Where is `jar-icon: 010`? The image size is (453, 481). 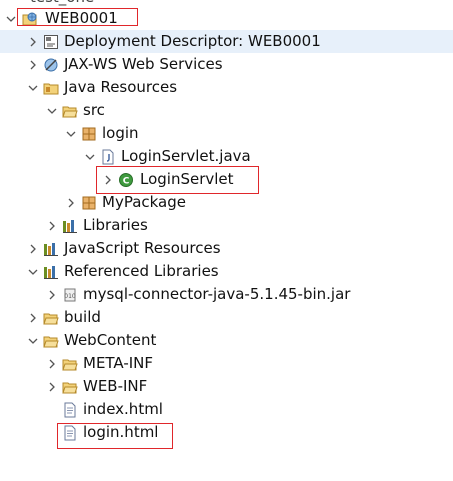 jar-icon: 010 is located at coordinates (70, 295).